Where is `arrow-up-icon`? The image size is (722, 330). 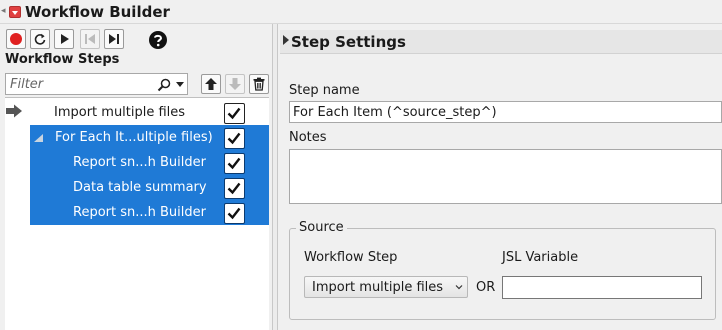
arrow-up-icon is located at coordinates (211, 84).